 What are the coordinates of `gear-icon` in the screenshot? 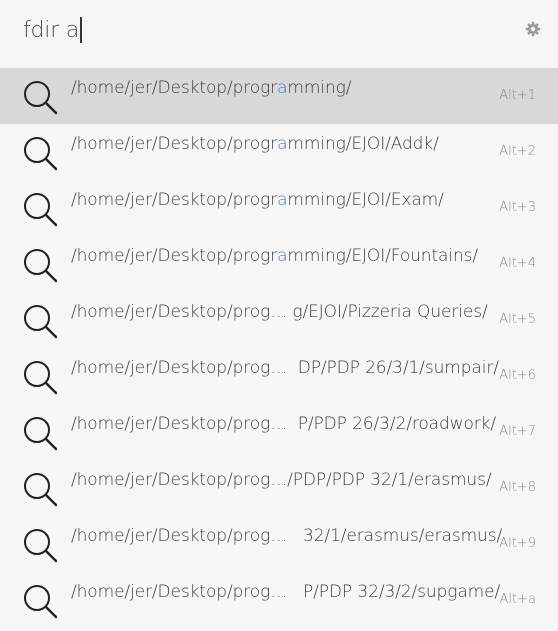 It's located at (533, 29).